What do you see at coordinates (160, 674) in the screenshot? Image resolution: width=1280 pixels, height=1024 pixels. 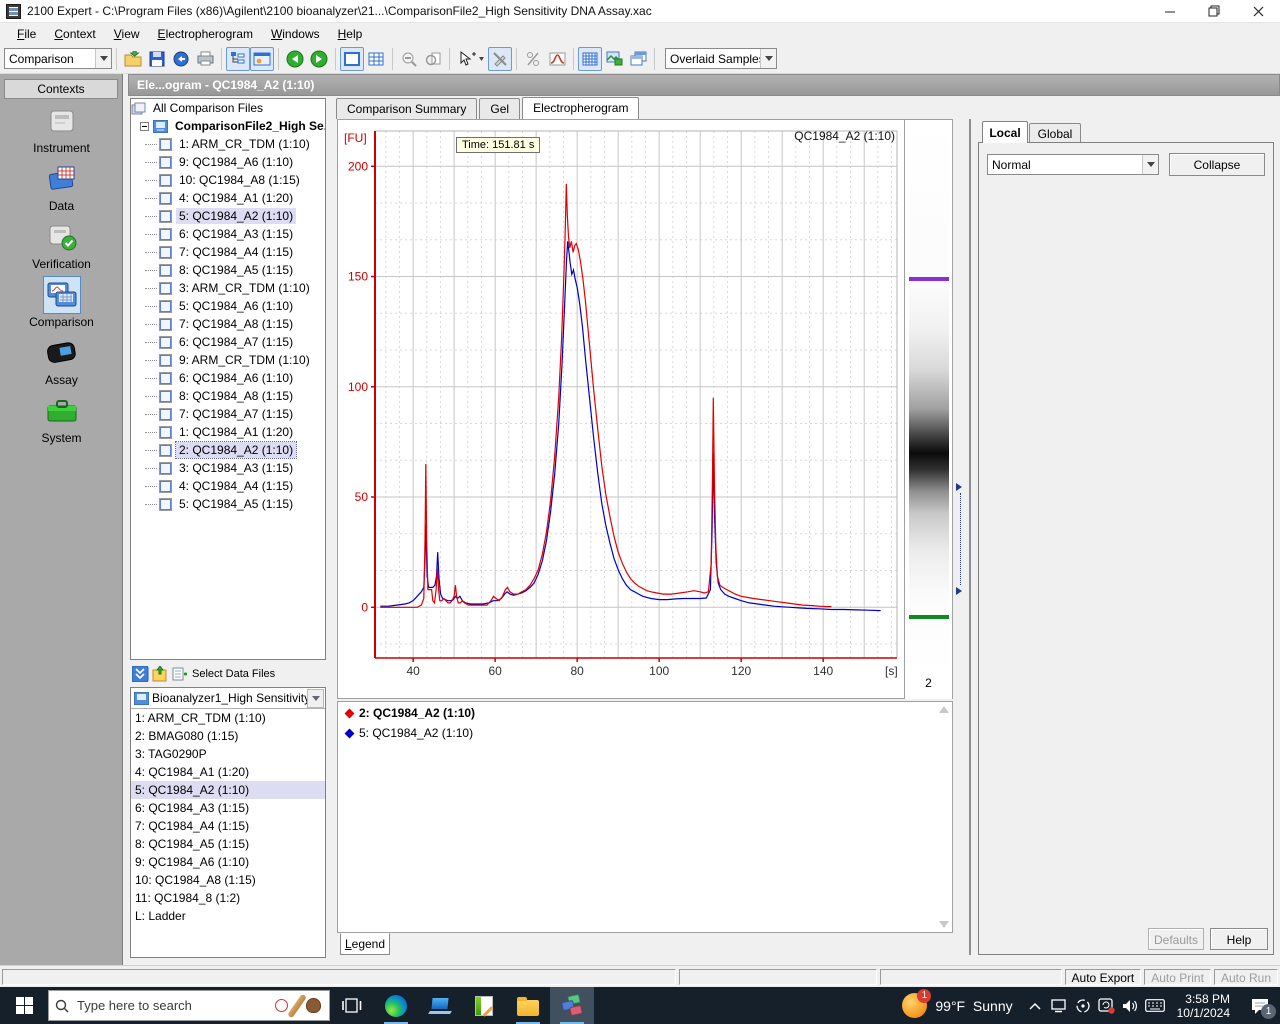 I see `import-file-icon` at bounding box center [160, 674].